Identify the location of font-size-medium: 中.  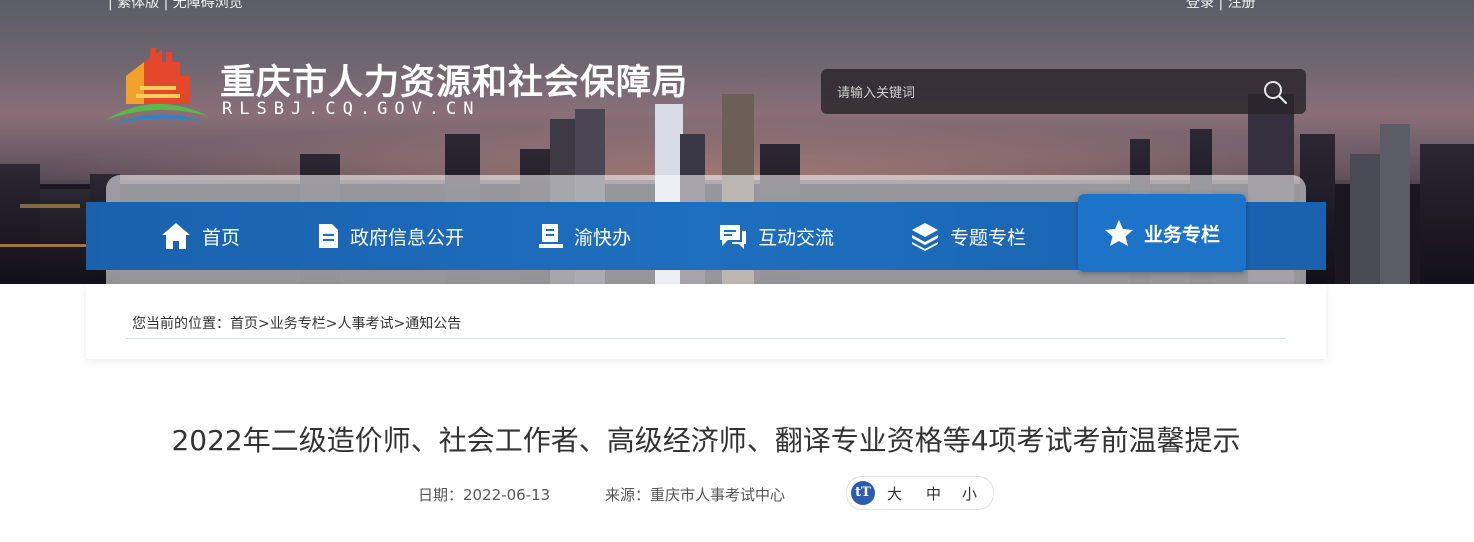
(933, 493).